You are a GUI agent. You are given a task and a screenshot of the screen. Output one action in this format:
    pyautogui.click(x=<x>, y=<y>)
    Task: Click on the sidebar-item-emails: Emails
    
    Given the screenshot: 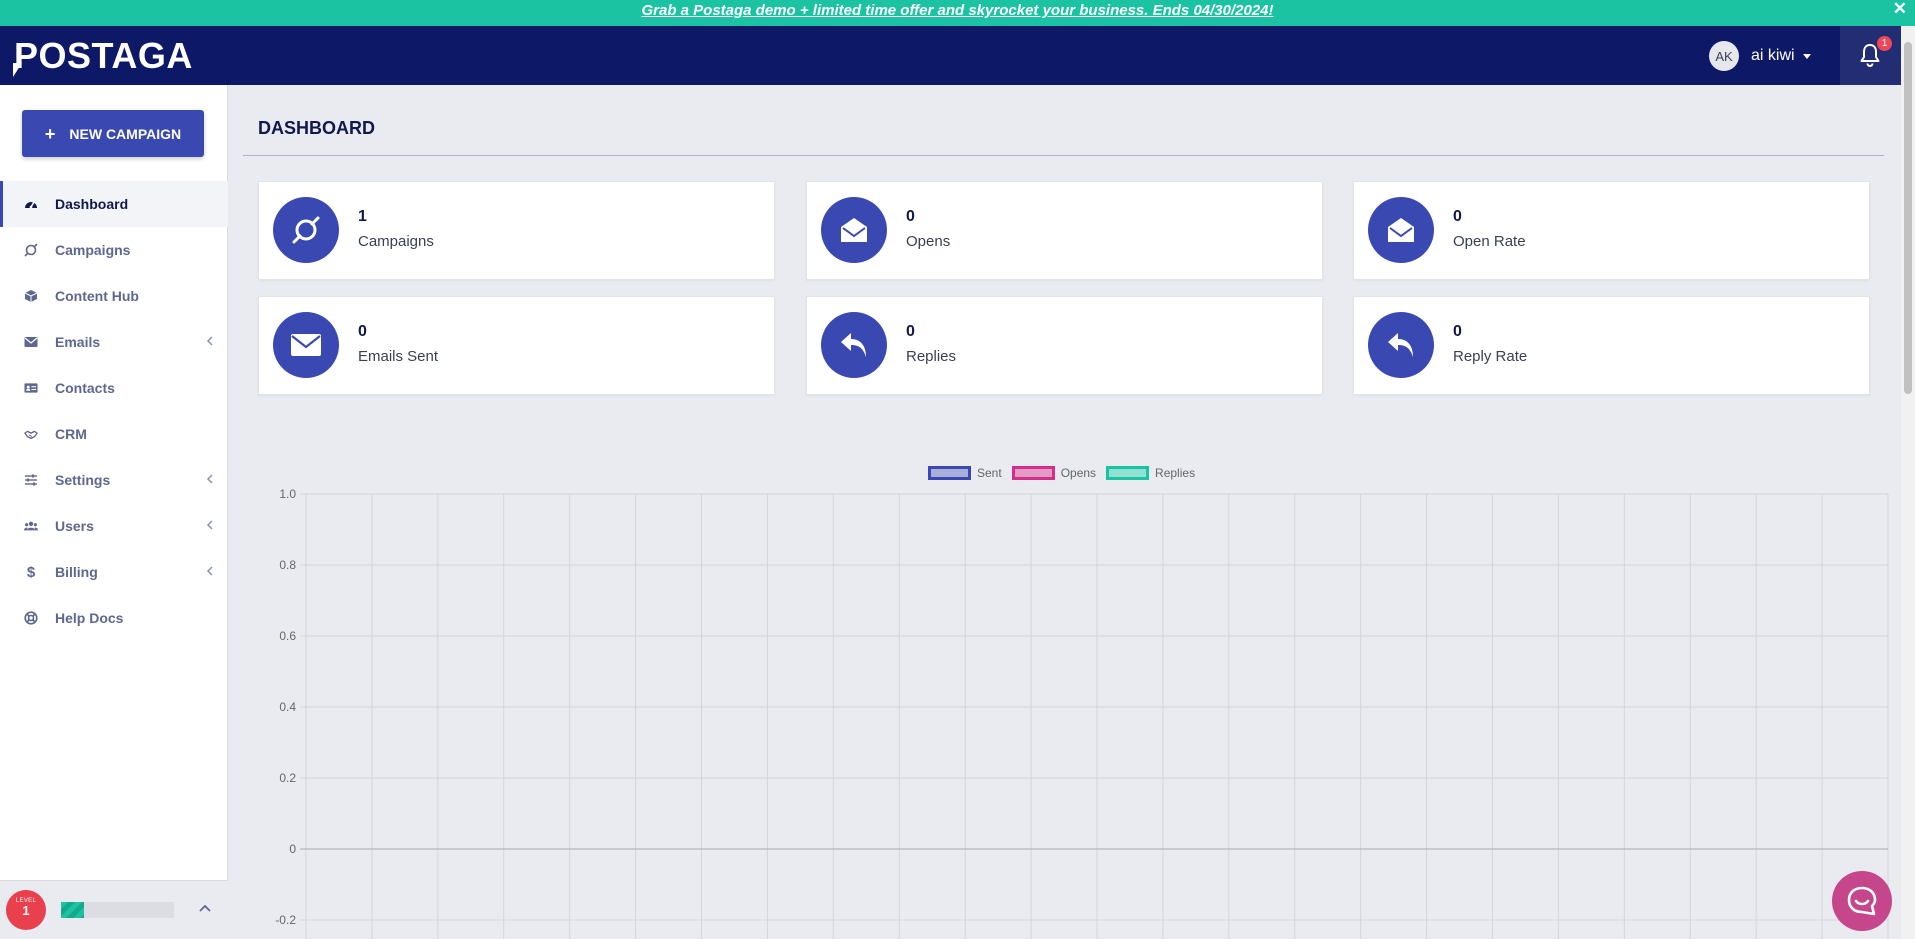 What is the action you would take?
    pyautogui.click(x=114, y=342)
    